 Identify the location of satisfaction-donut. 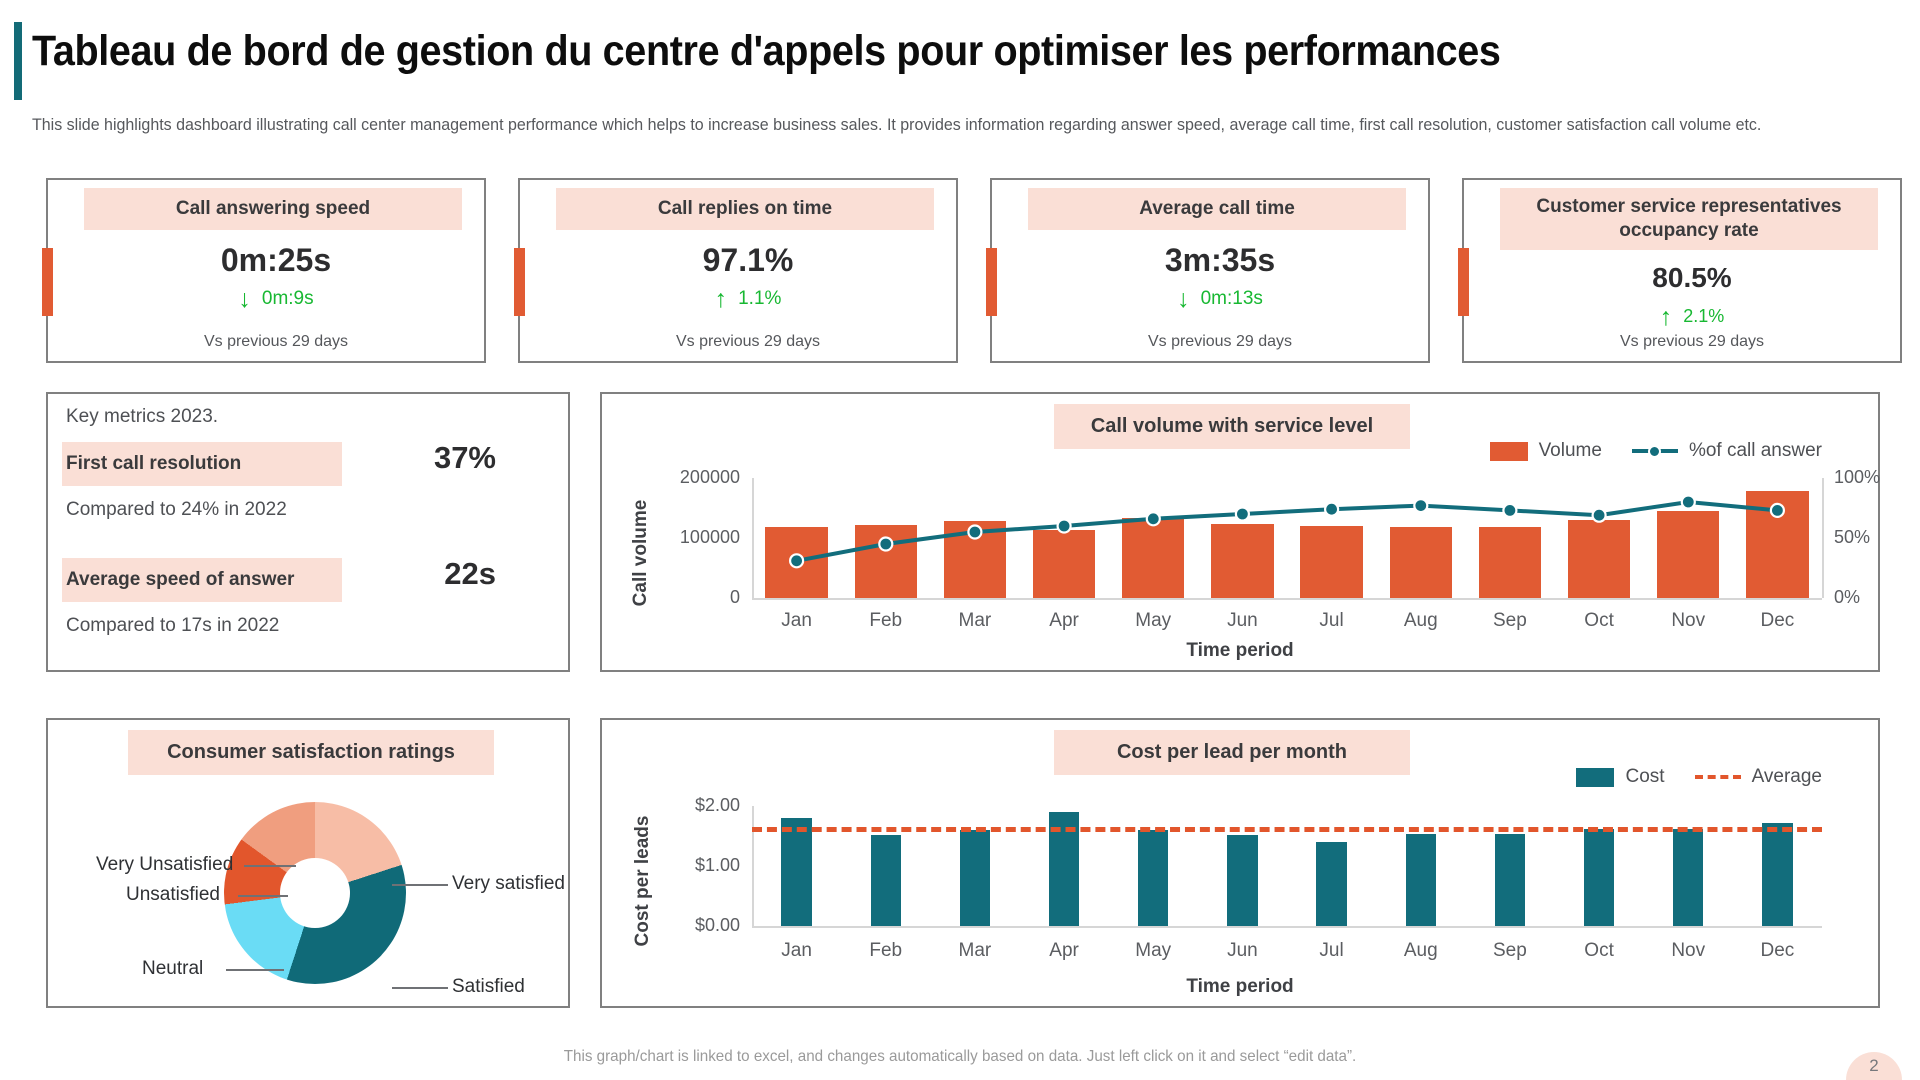
(315, 893).